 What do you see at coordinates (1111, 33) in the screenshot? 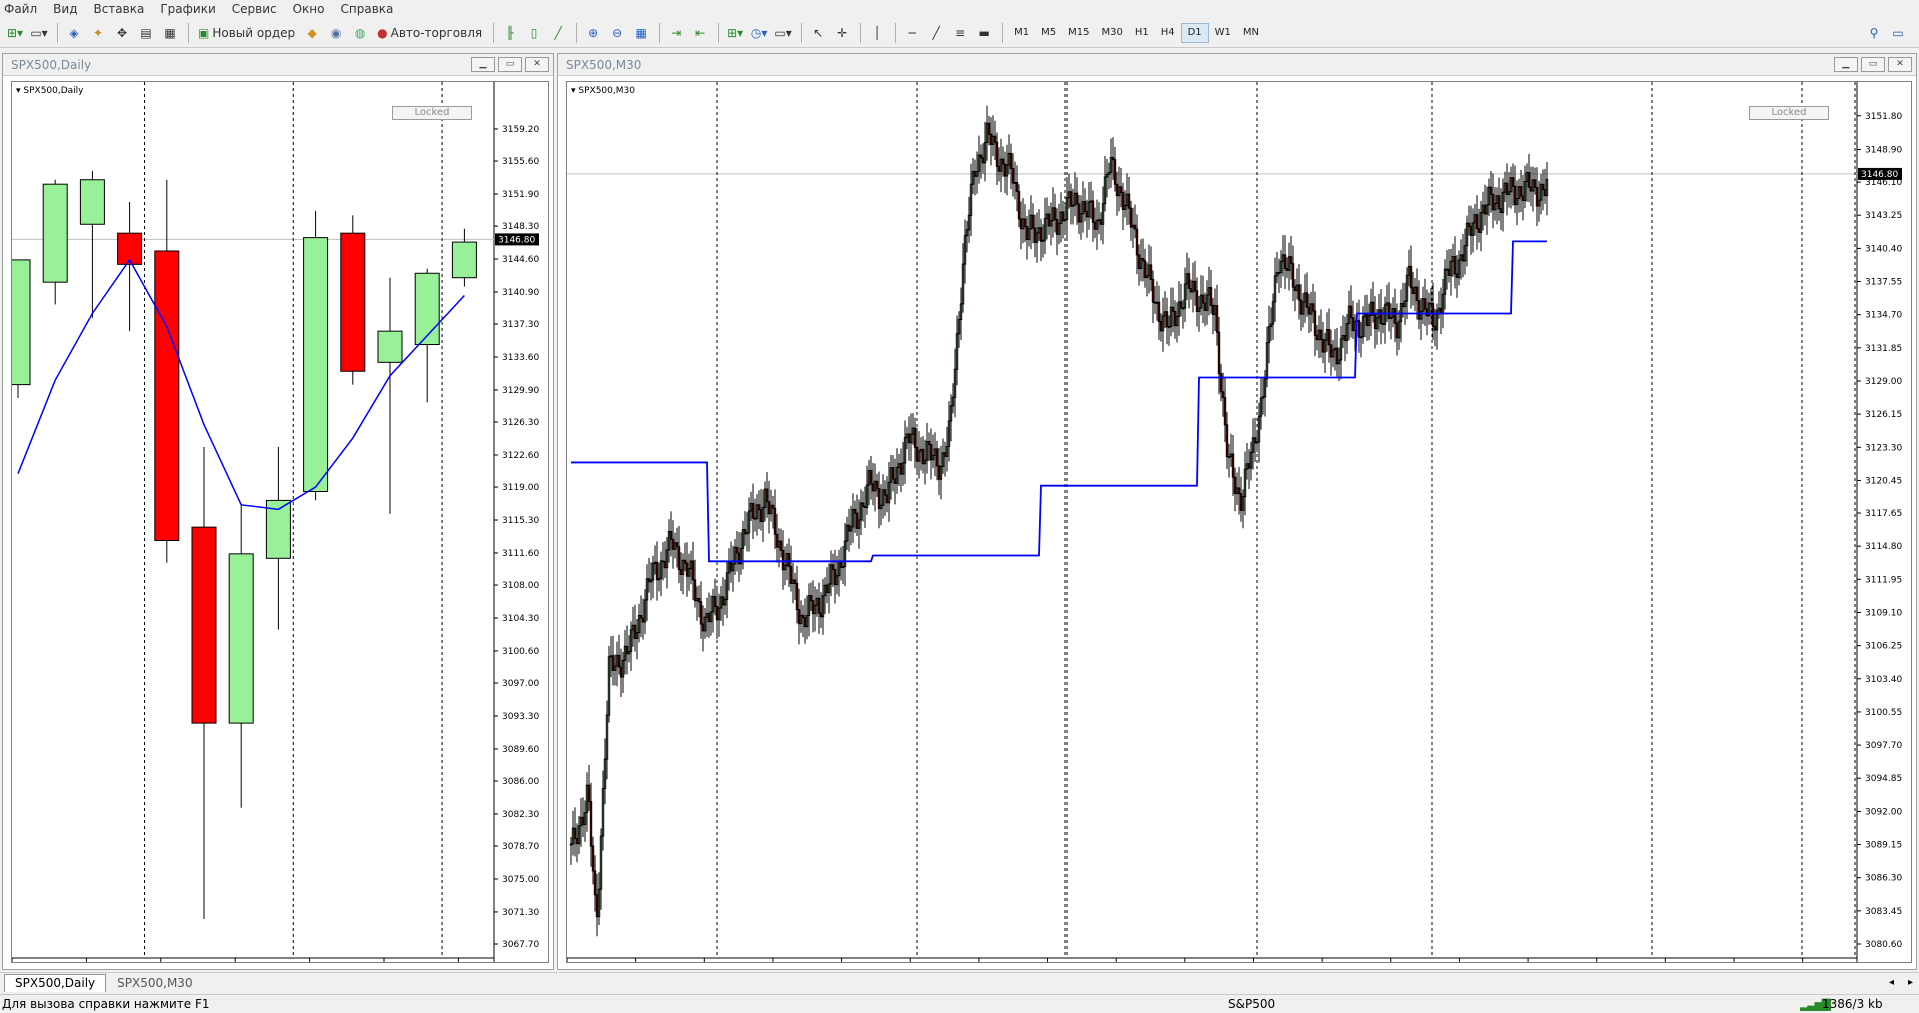
I see `timeframe-m30: M30` at bounding box center [1111, 33].